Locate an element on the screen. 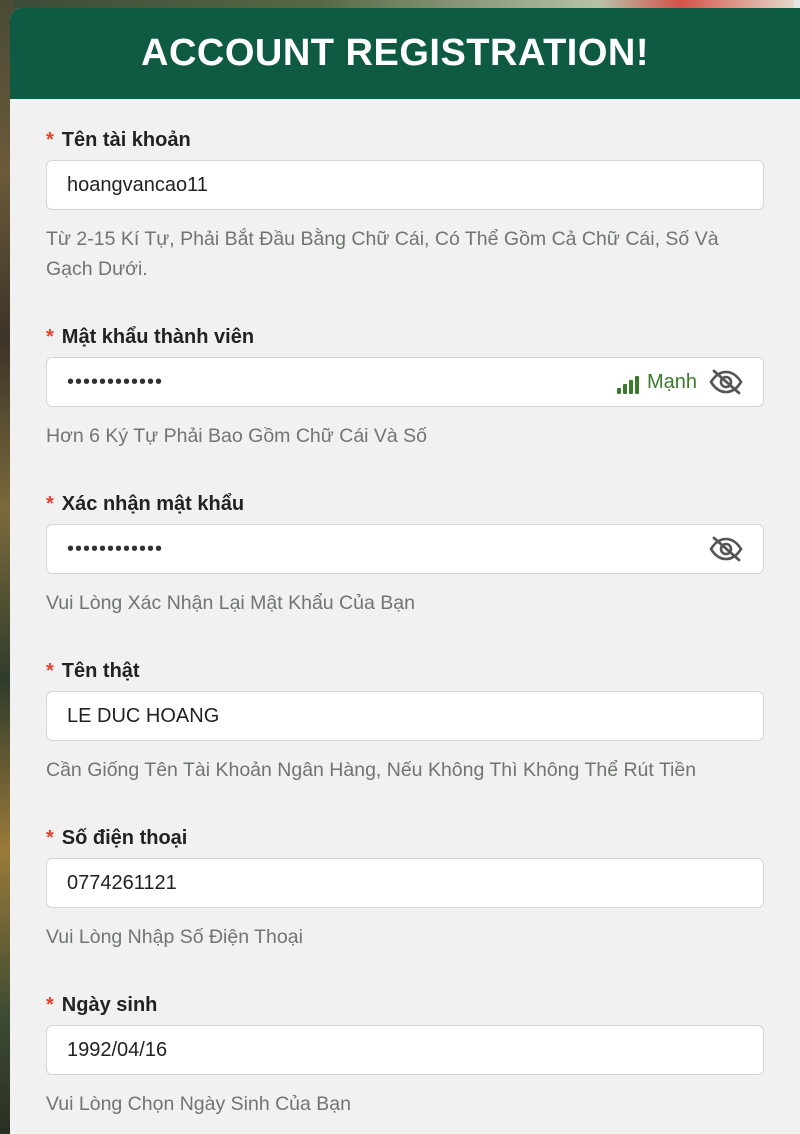 This screenshot has height=1134, width=800. birthday-label: Ngày sinh is located at coordinates (109, 1004).